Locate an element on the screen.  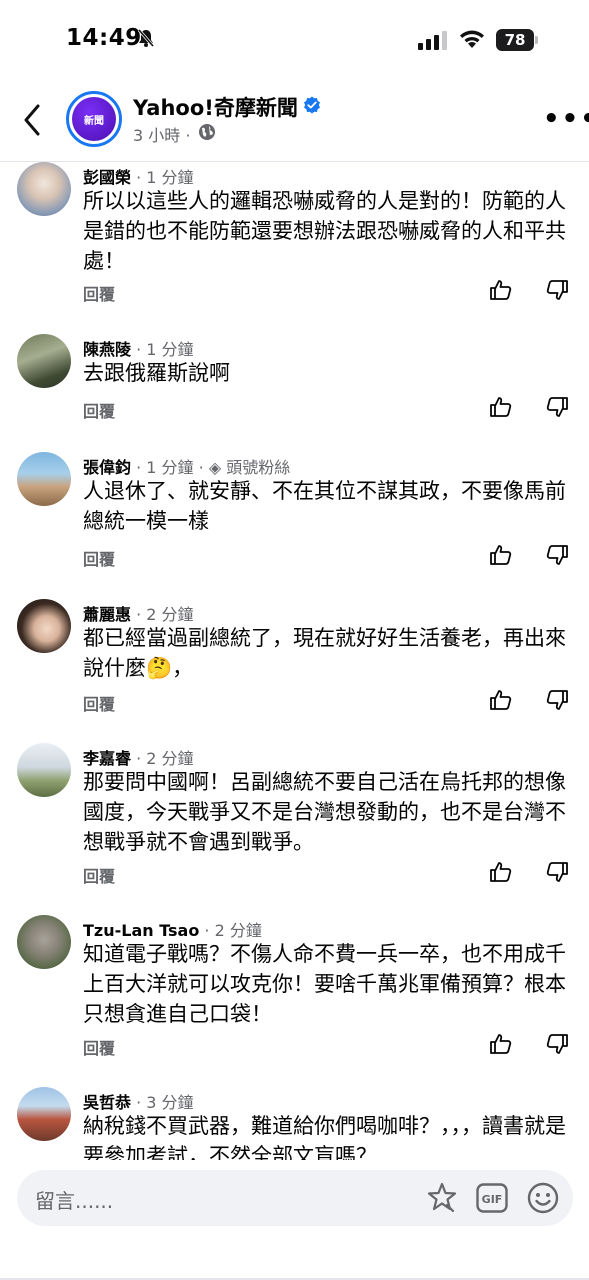
comment-header: 蕭麗惠 · 2 分鐘 is located at coordinates (138, 613).